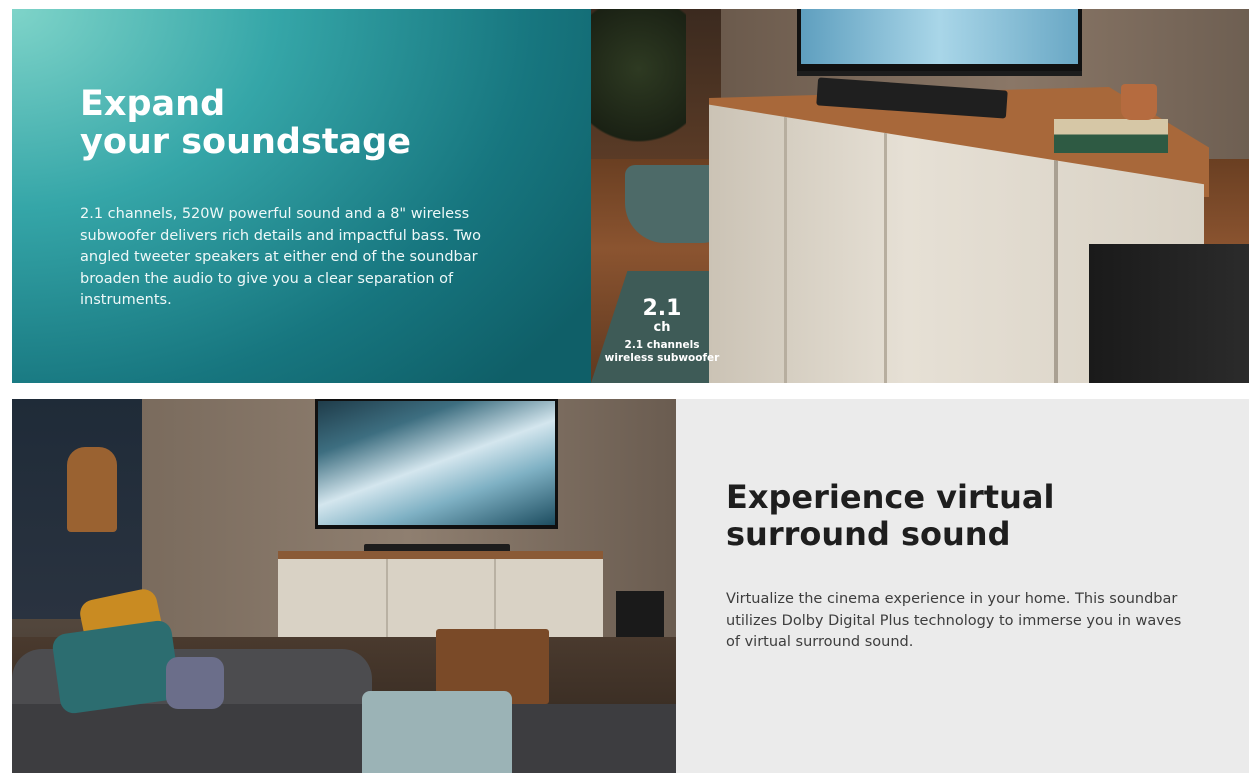 The image size is (1252, 778). What do you see at coordinates (344, 738) in the screenshot?
I see `sofa-front` at bounding box center [344, 738].